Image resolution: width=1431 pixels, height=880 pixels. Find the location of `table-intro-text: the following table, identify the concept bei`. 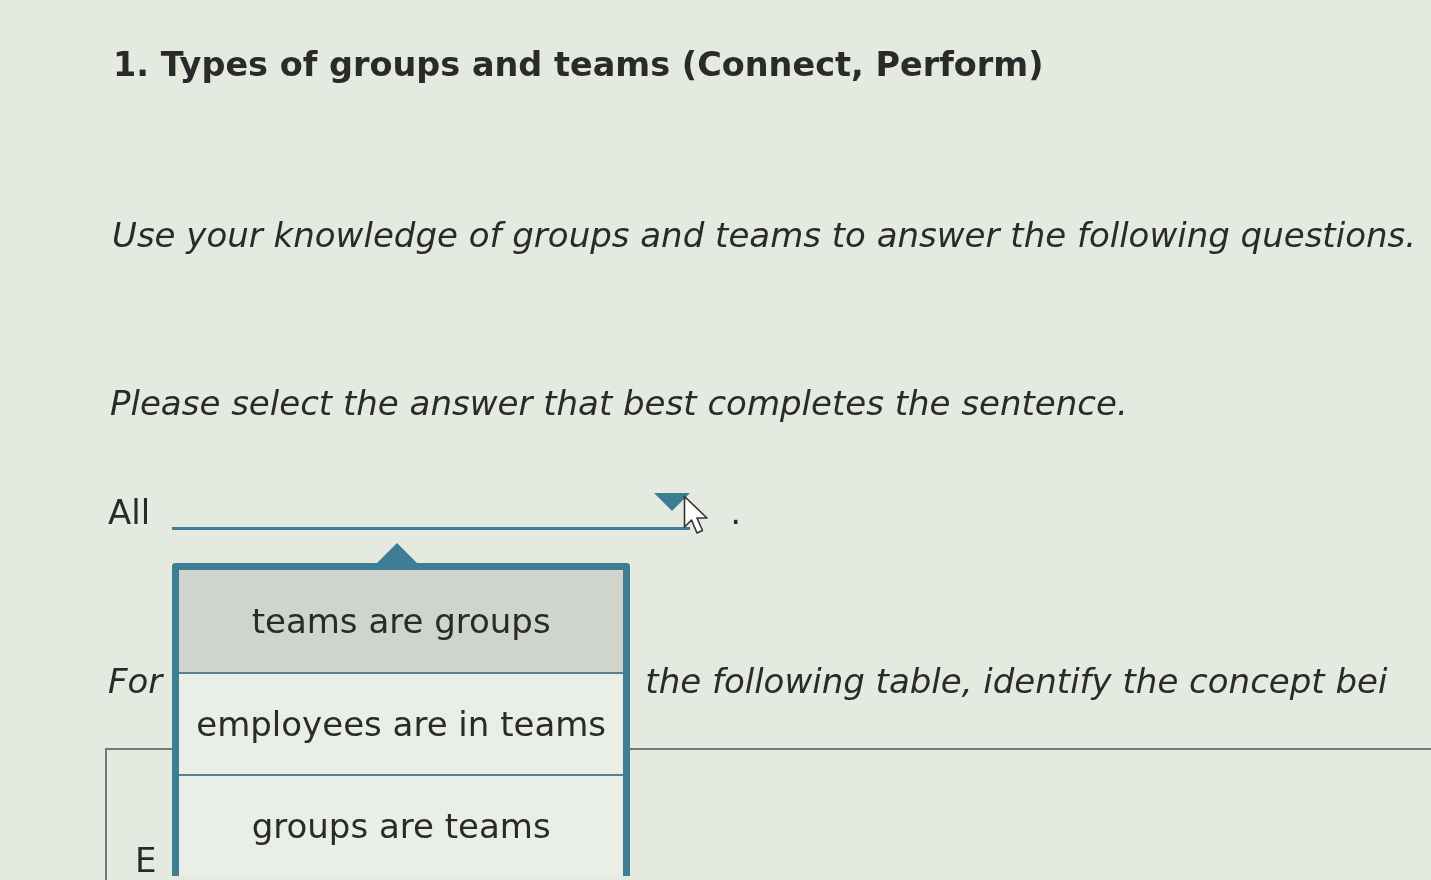

table-intro-text: the following table, identify the concept bei is located at coordinates (1016, 681).